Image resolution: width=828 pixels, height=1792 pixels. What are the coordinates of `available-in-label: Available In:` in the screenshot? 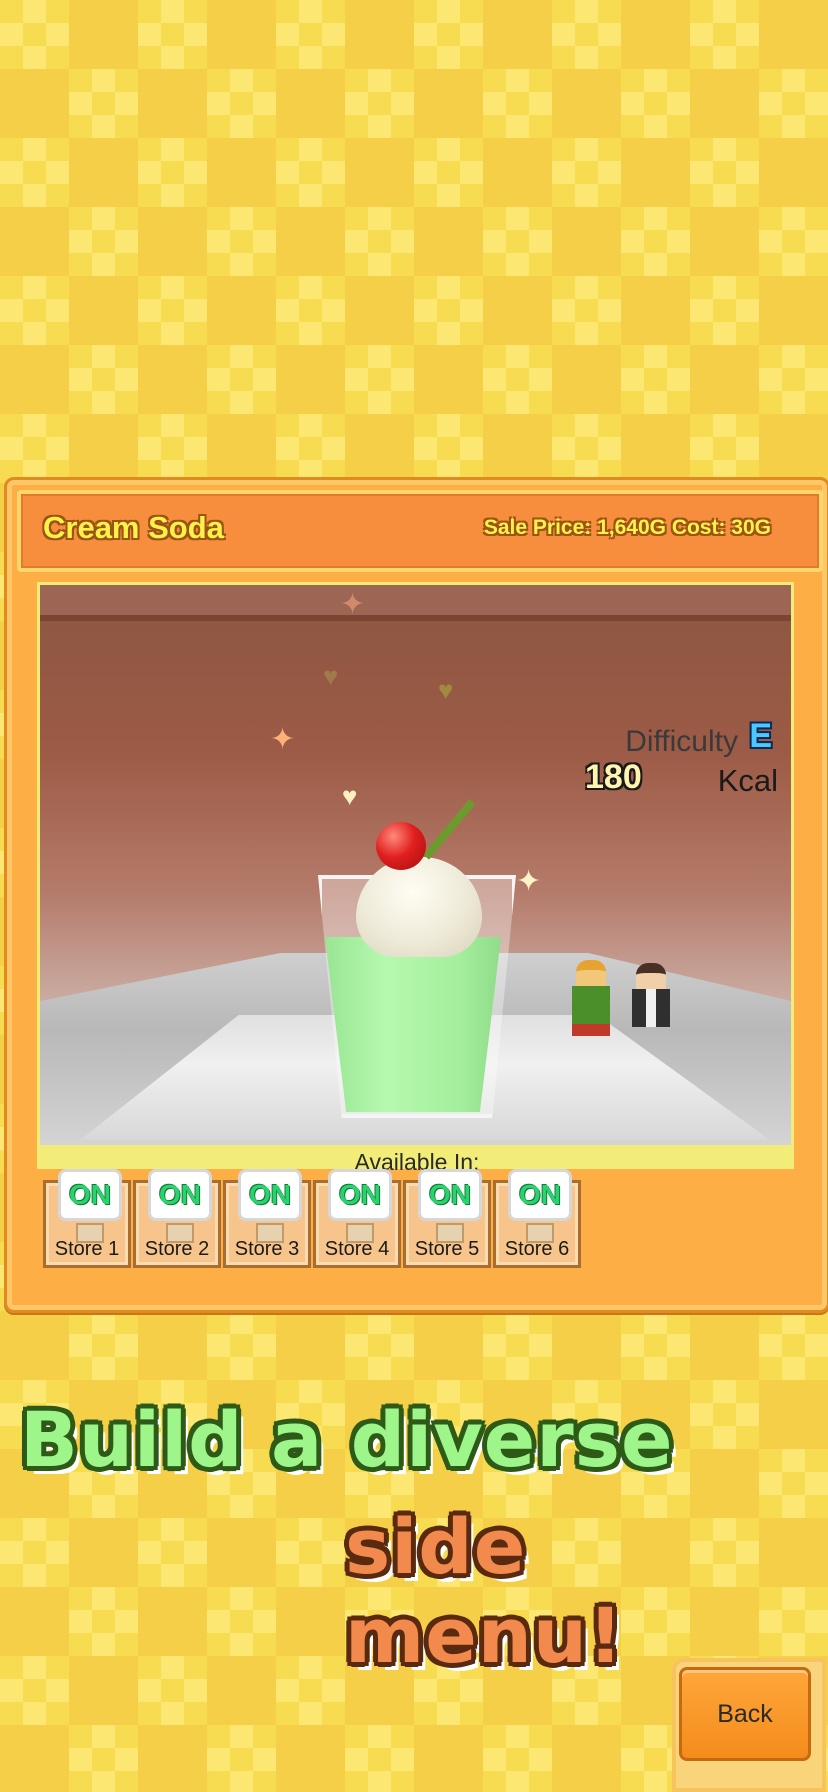 It's located at (417, 1162).